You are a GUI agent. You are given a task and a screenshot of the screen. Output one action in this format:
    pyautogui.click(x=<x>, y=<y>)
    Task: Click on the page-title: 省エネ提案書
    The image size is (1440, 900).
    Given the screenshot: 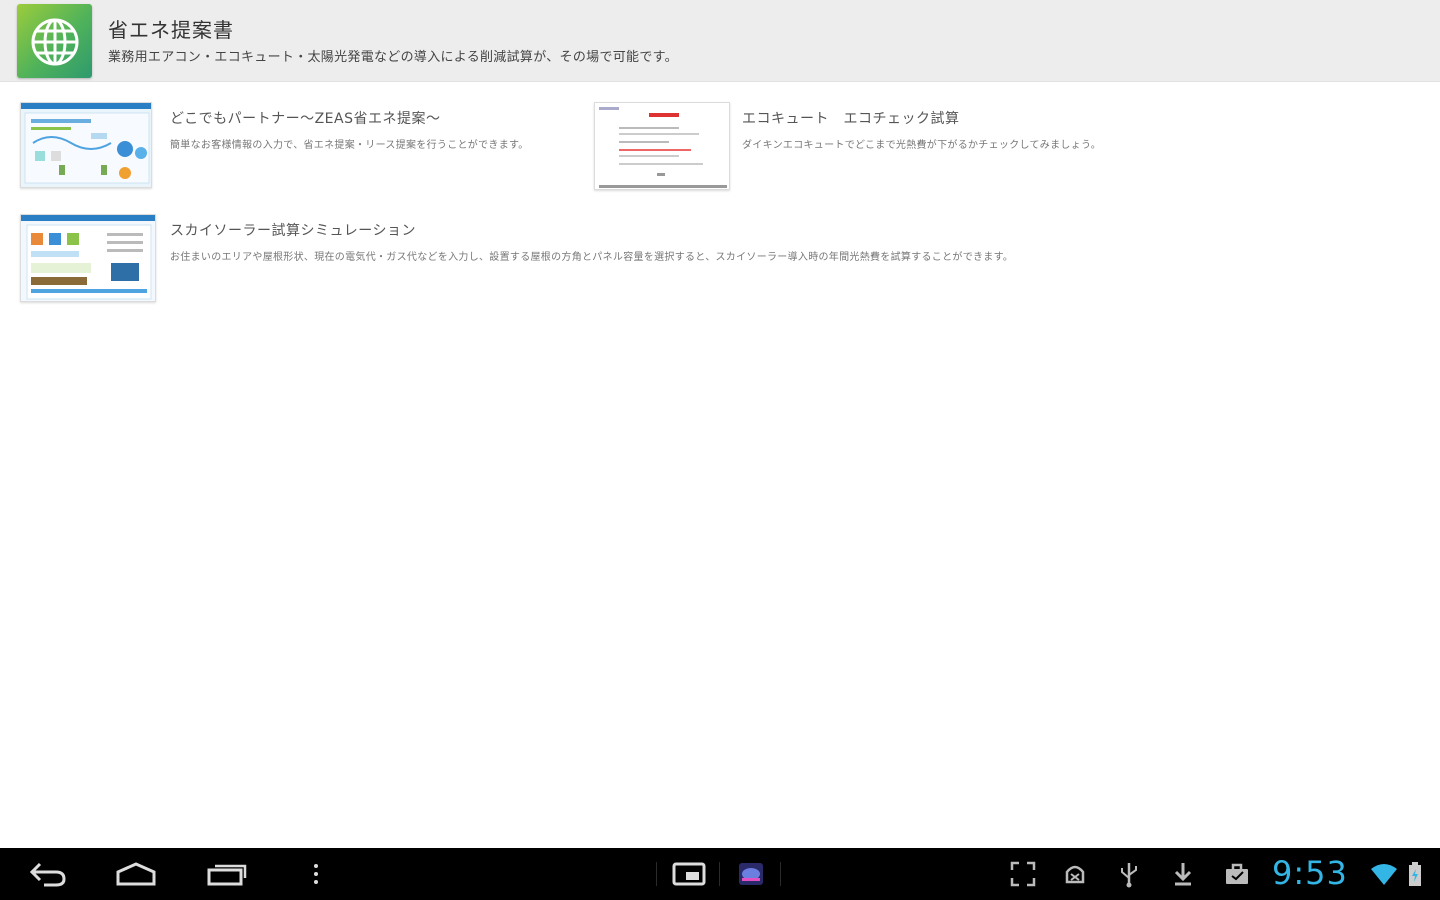 What is the action you would take?
    pyautogui.click(x=171, y=30)
    